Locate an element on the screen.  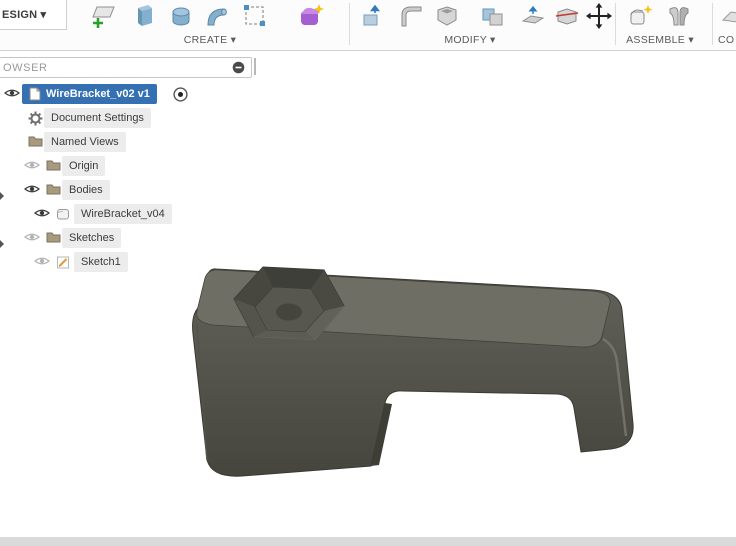
tree-item-label: Bodies is located at coordinates (86, 190).